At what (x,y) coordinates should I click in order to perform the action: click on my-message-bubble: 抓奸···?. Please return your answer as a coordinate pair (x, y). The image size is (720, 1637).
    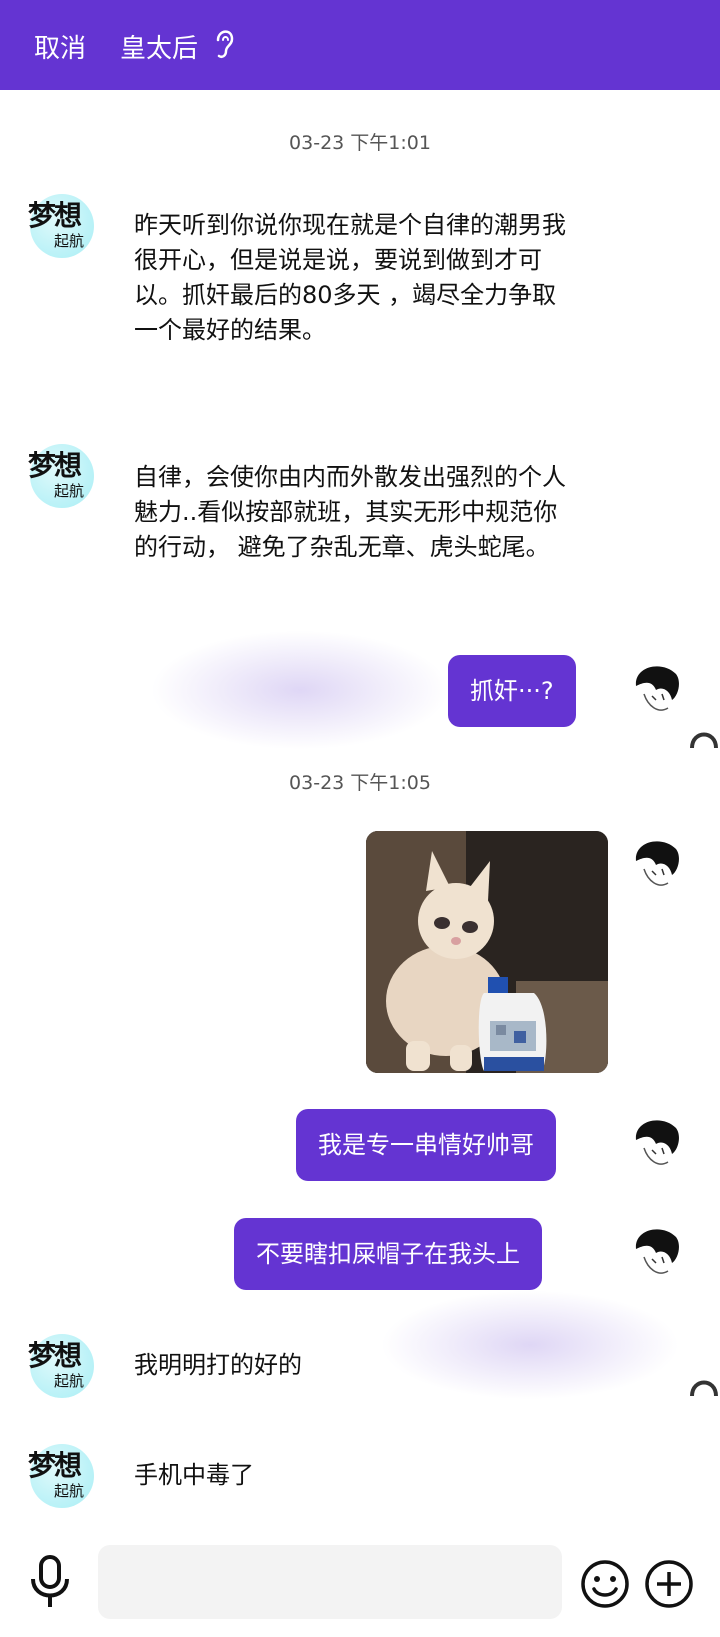
    Looking at the image, I should click on (512, 691).